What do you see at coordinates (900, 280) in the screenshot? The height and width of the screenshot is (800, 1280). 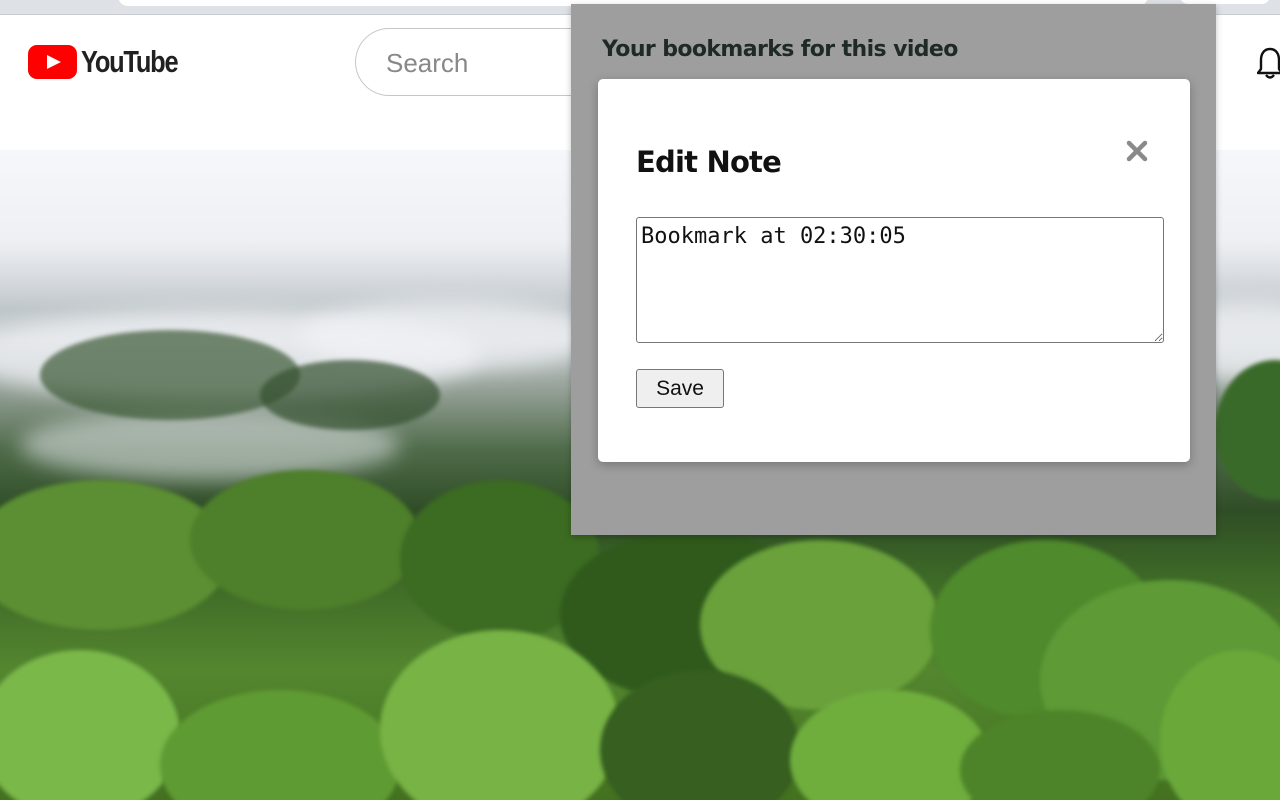 I see `note-textarea: Bookmark at 02:30:05` at bounding box center [900, 280].